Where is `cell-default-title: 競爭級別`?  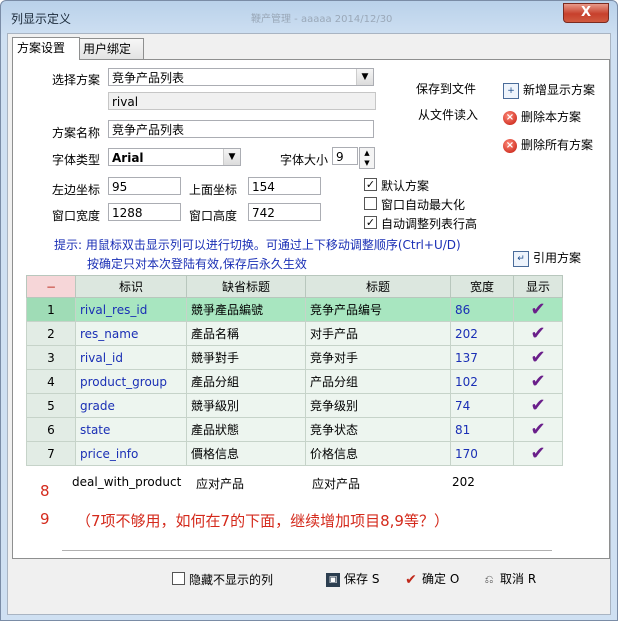 cell-default-title: 競爭級別 is located at coordinates (246, 405).